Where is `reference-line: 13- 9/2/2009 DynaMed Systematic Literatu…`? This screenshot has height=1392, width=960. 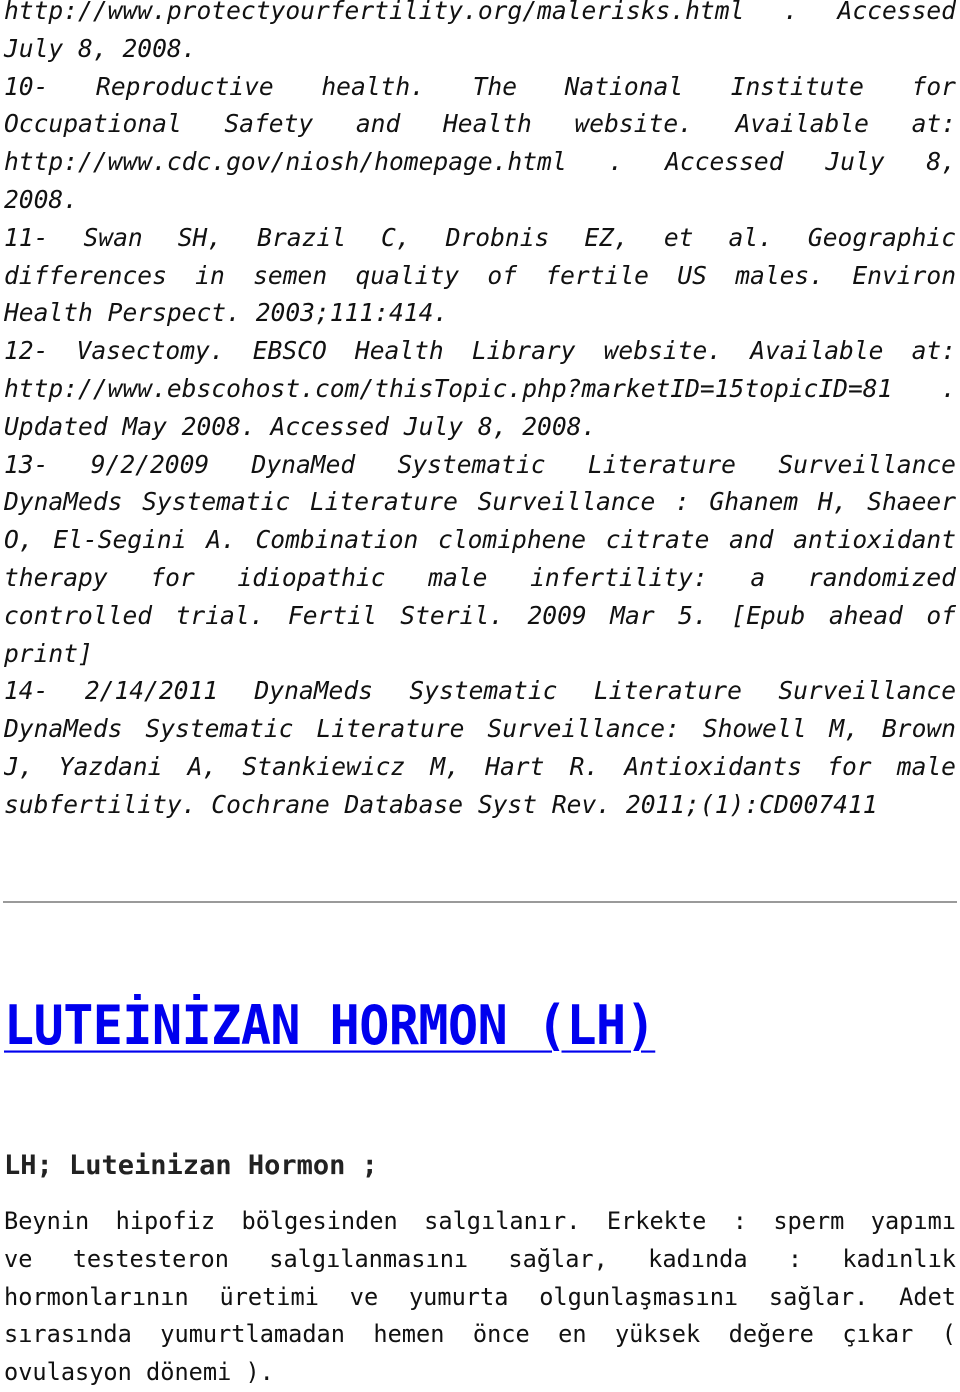 reference-line: 13- 9/2/2009 DynaMed Systematic Literatu… is located at coordinates (480, 464).